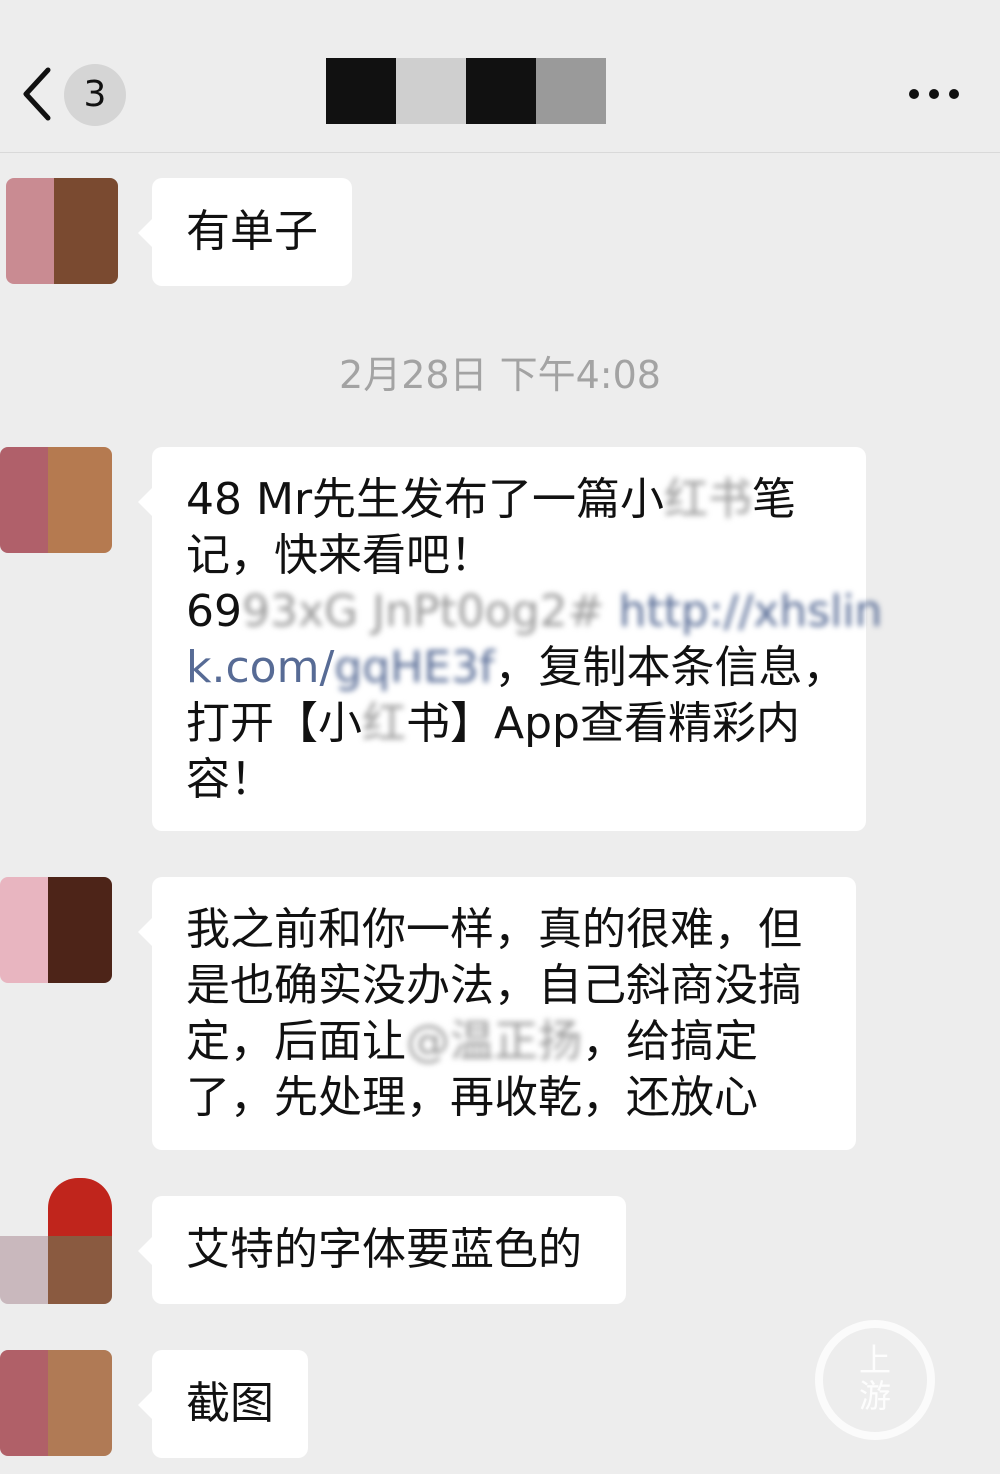 The height and width of the screenshot is (1474, 1000). I want to click on message-bubble: 截图, so click(223, 1404).